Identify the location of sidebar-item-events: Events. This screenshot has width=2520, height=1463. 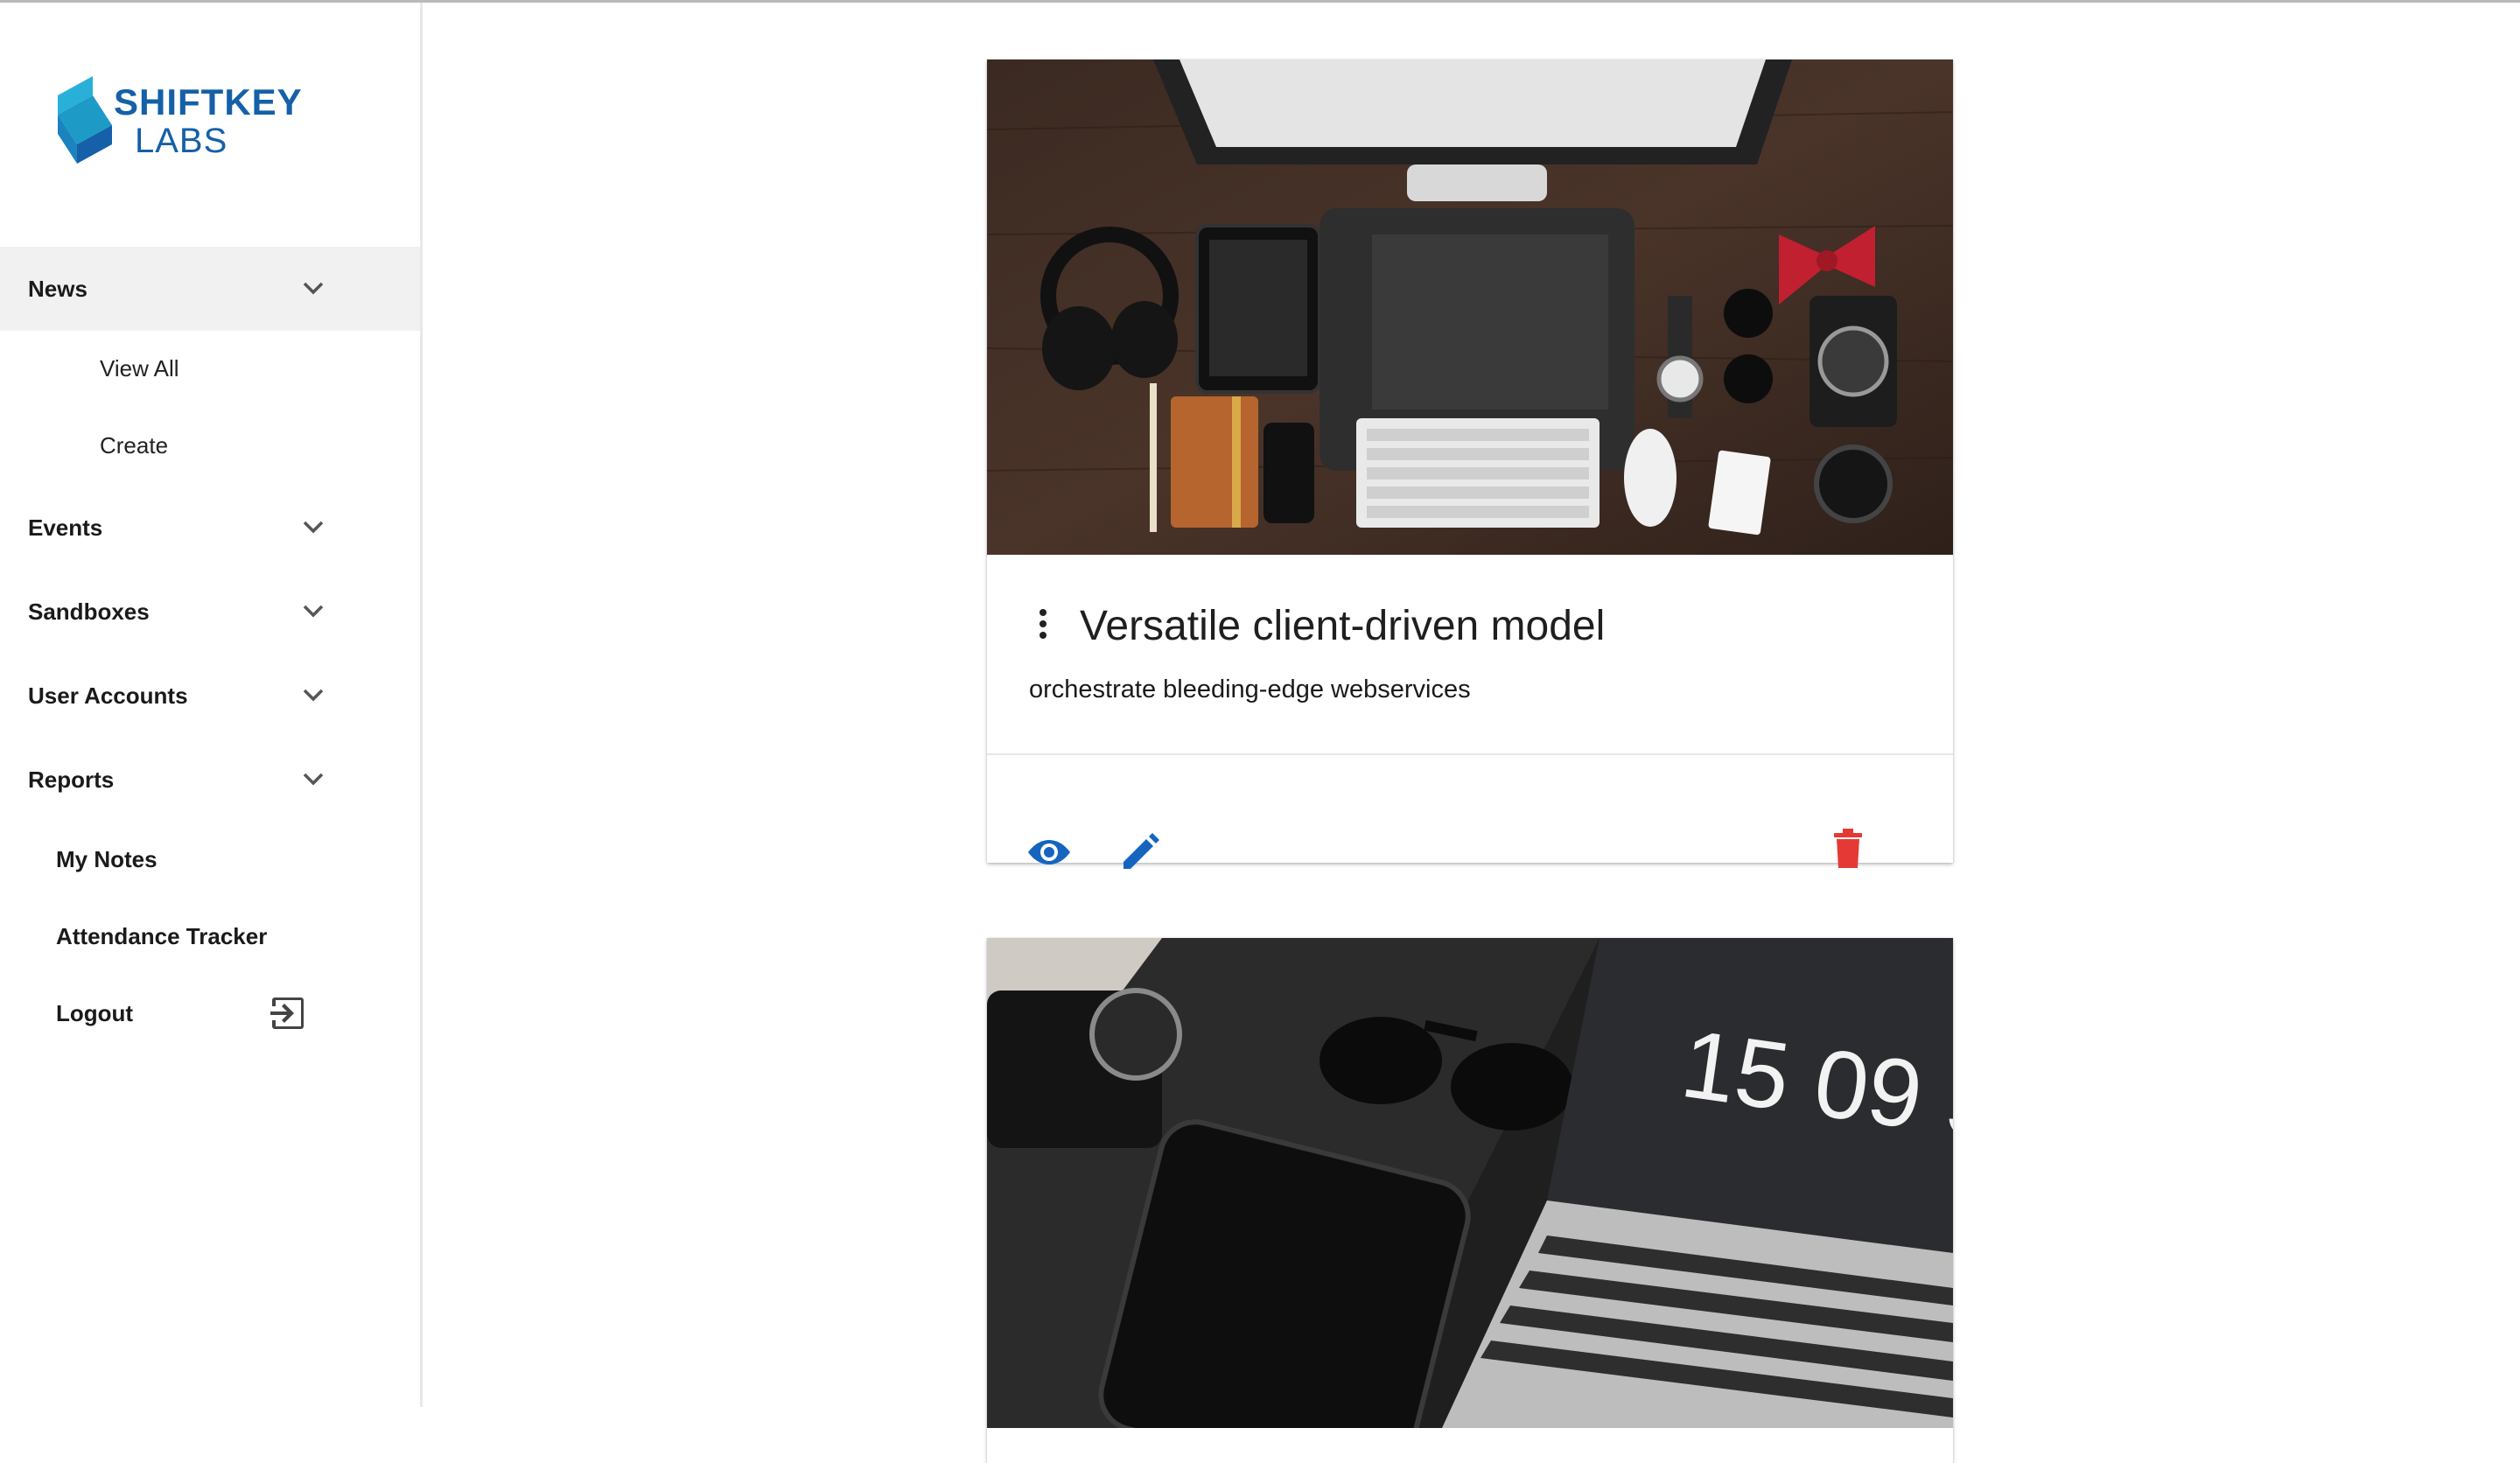
(210, 528).